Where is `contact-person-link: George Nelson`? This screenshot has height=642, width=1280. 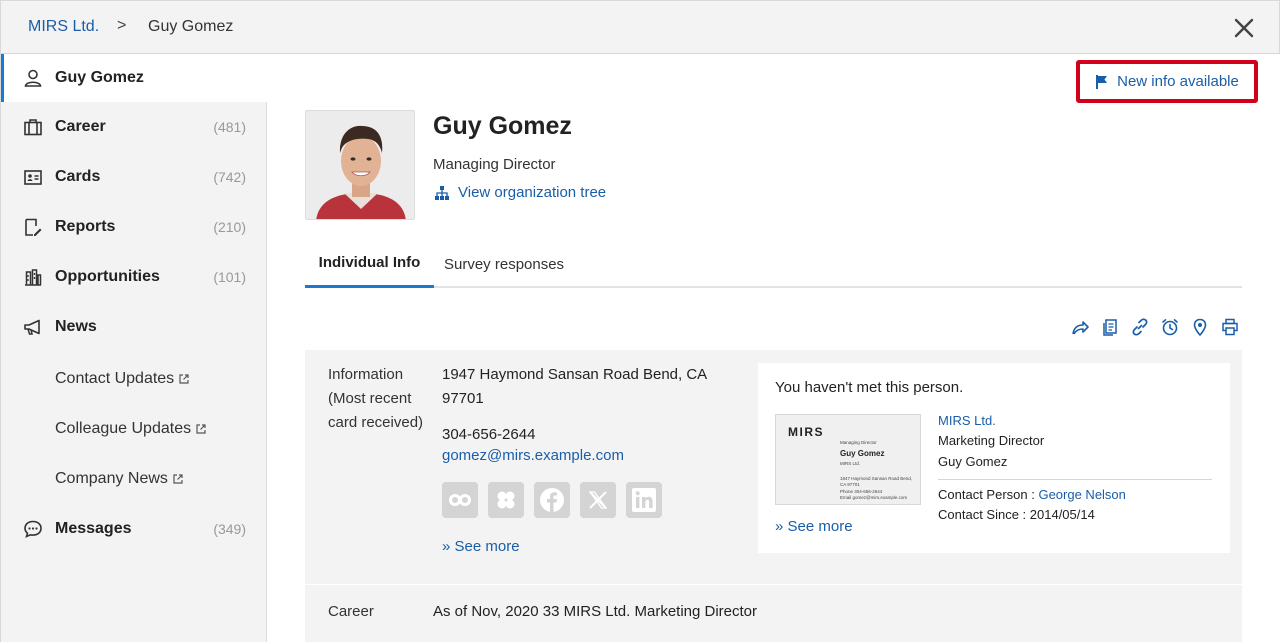
contact-person-link: George Nelson is located at coordinates (1081, 494).